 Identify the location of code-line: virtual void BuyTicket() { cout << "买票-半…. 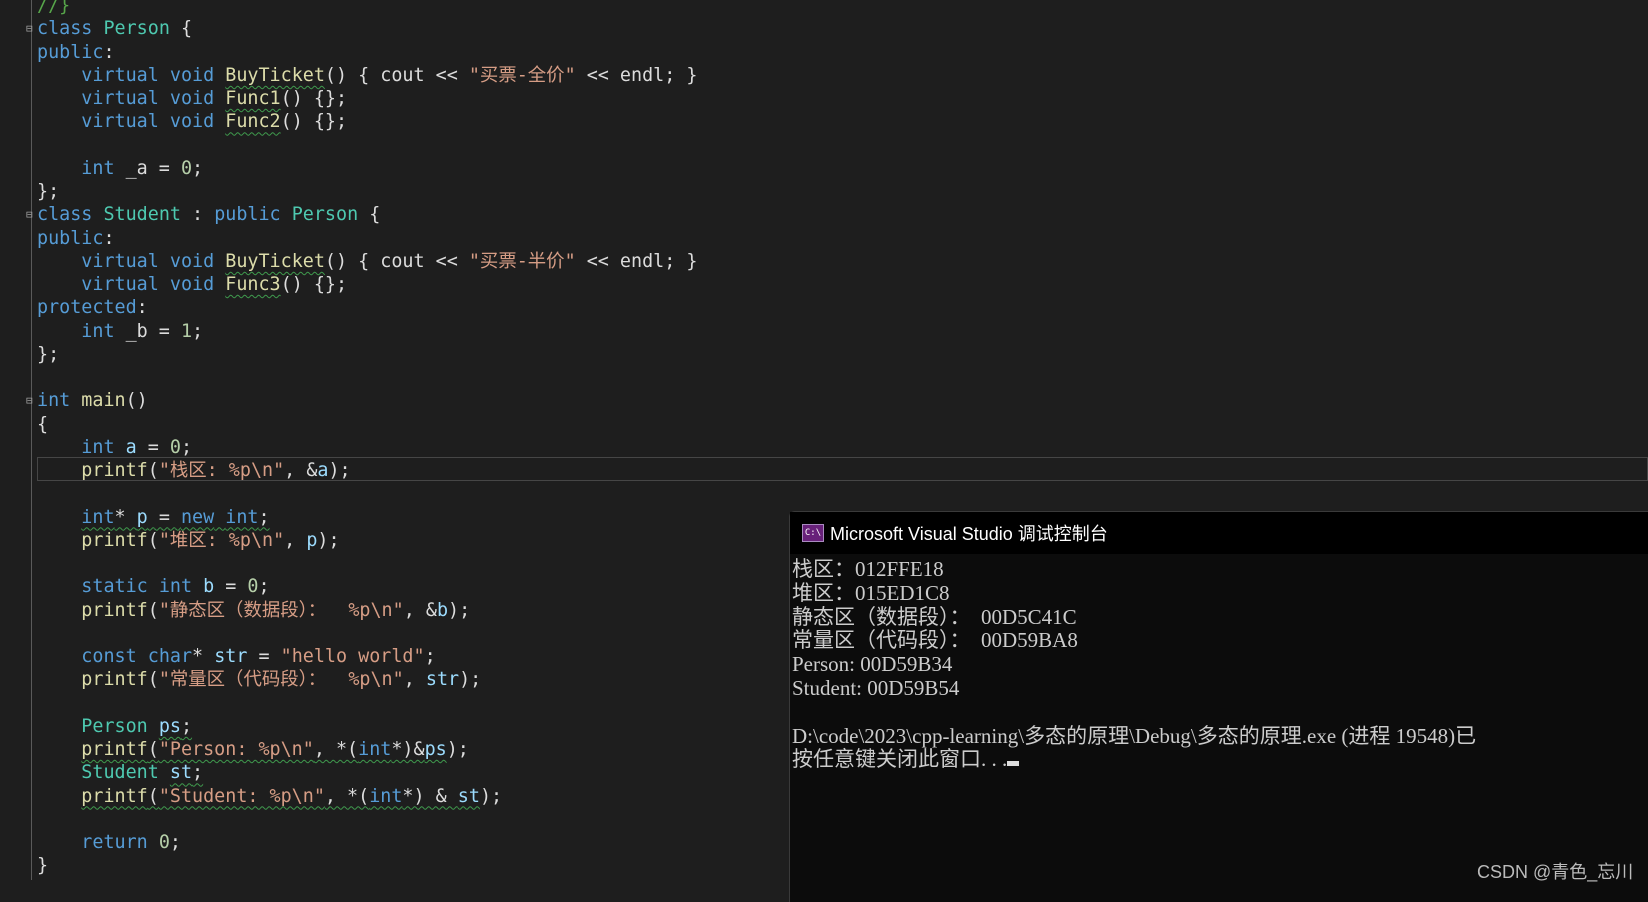
(367, 261).